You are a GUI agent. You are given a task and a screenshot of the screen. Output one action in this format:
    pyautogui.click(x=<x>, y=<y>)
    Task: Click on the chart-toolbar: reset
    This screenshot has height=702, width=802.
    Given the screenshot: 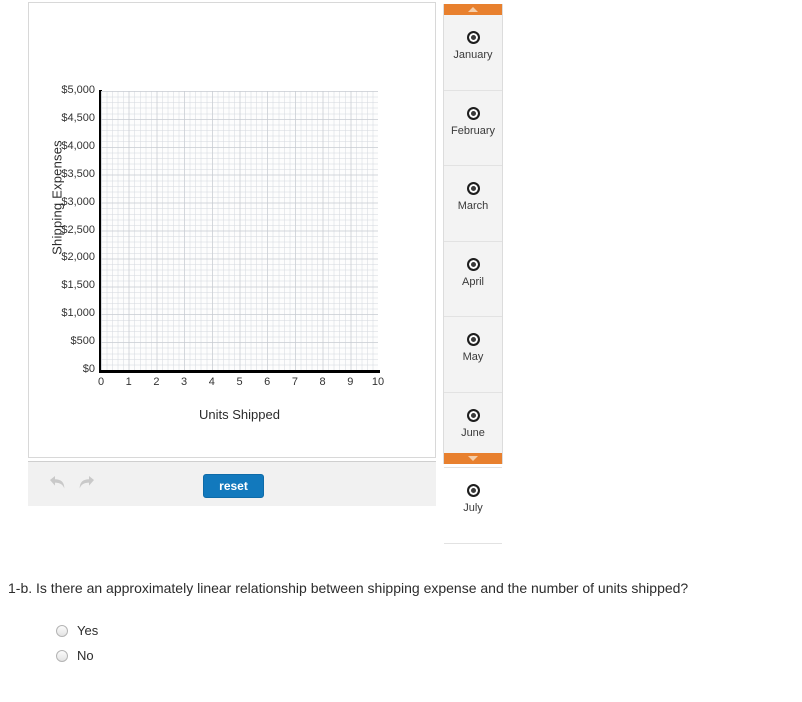 What is the action you would take?
    pyautogui.click(x=232, y=483)
    